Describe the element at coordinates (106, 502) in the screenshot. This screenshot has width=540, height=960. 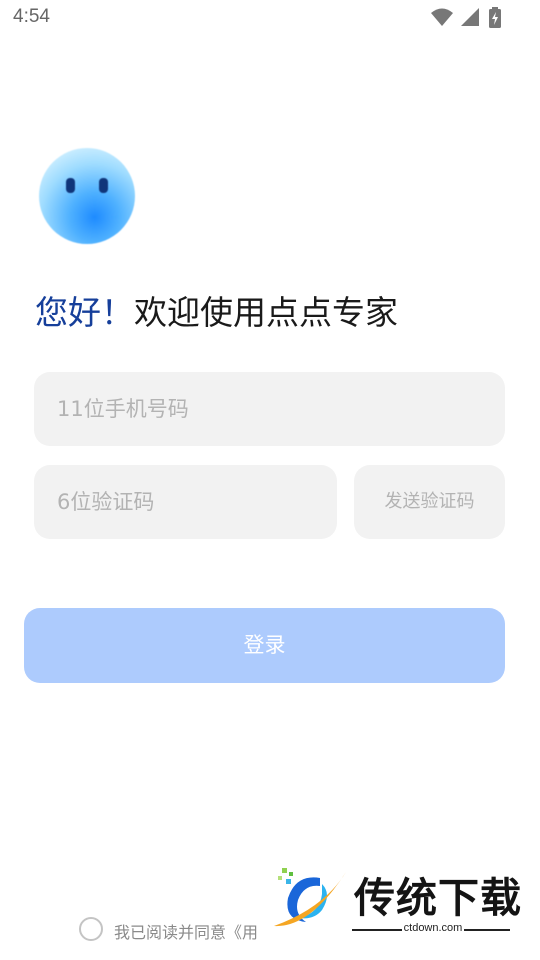
I see `code-placeholder: 6位验证码` at that location.